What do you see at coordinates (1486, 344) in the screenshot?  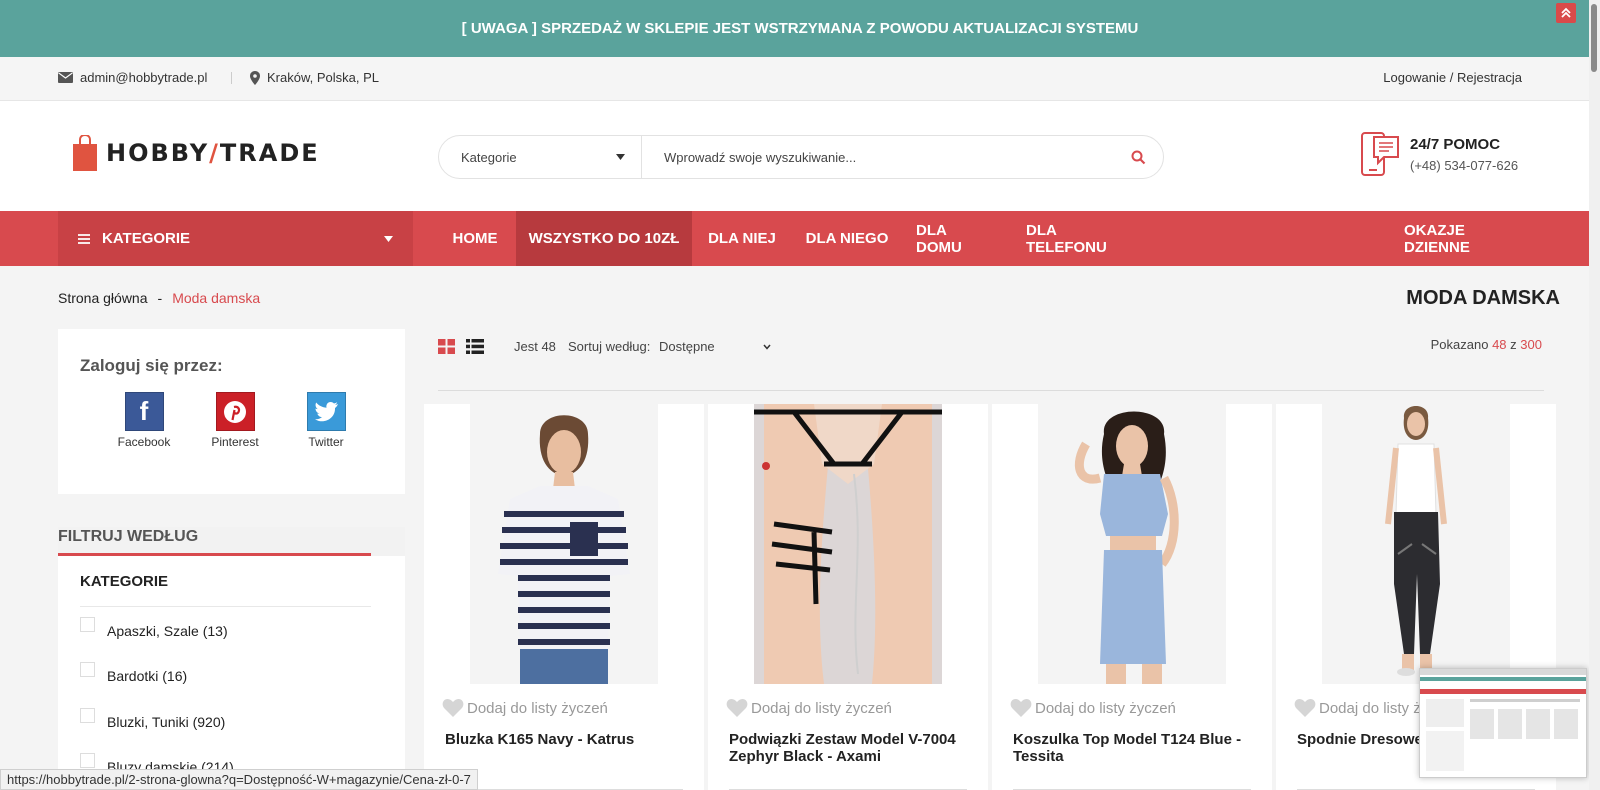 I see `results-count: Pokazano 48 z 300` at bounding box center [1486, 344].